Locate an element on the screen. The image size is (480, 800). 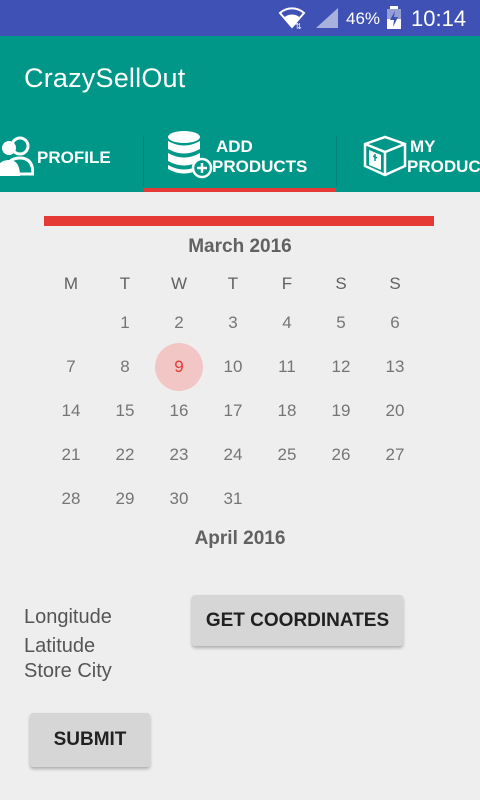
calendar-day: 18 is located at coordinates (287, 411).